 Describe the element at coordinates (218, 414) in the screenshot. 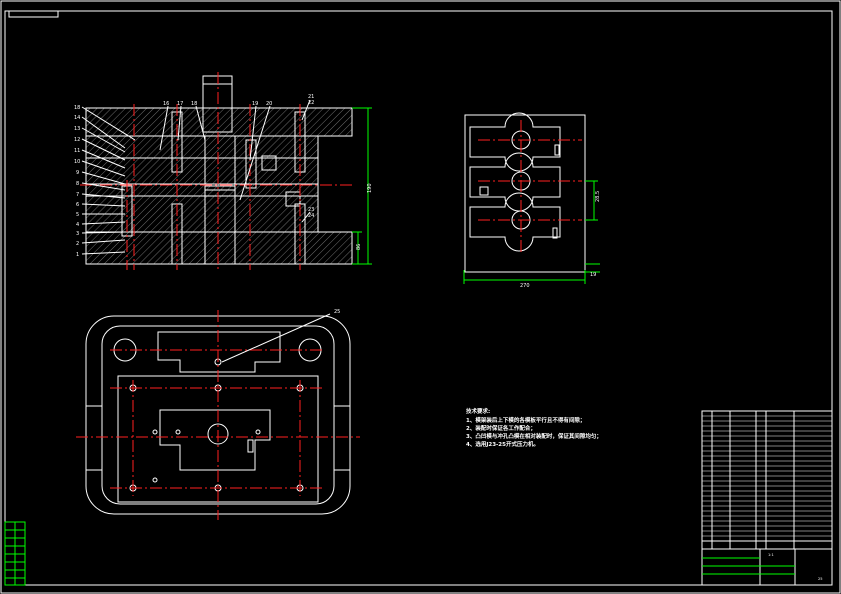

I see `plan-view: 25` at that location.